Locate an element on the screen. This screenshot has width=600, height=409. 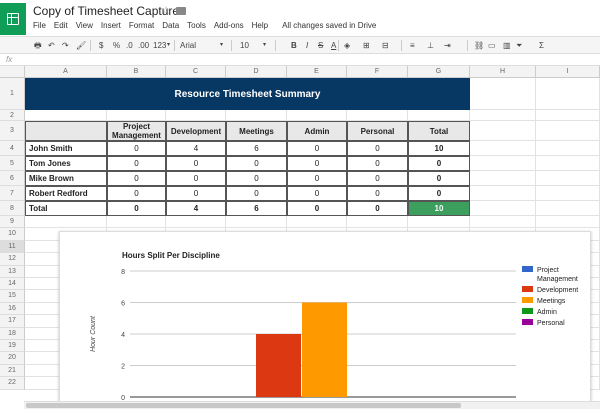
sheet-banner-title: Resource Timesheet Summary is located at coordinates (247, 94).